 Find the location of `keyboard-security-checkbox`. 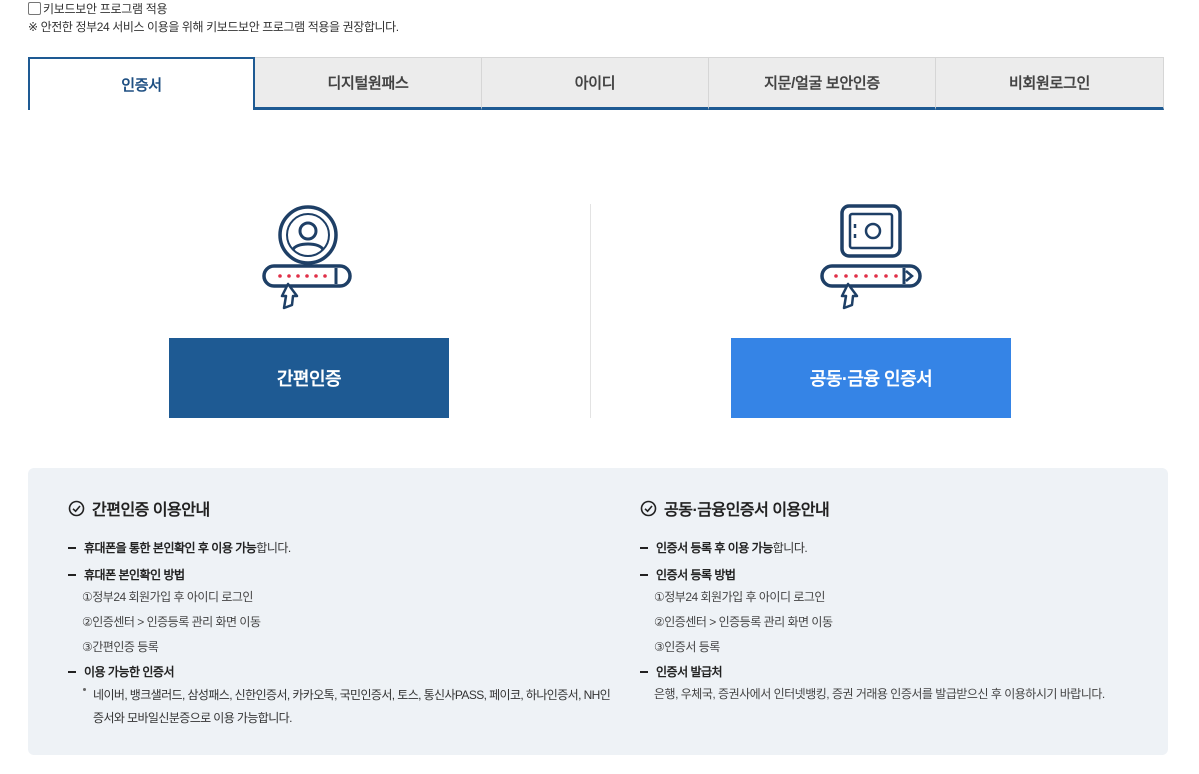

keyboard-security-checkbox is located at coordinates (34, 8).